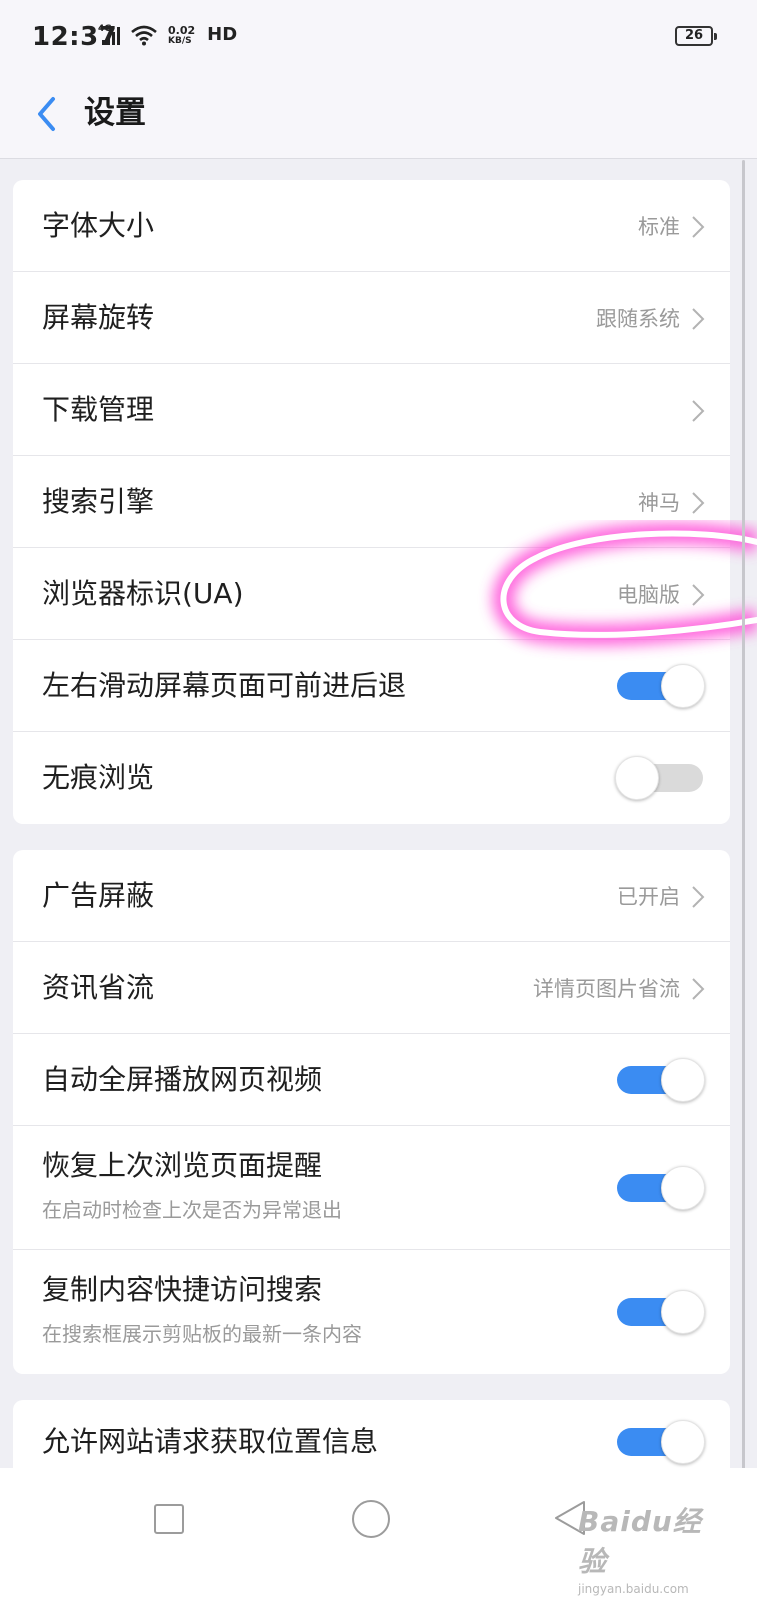  I want to click on setting-row-incognito: 无痕浏览, so click(371, 778).